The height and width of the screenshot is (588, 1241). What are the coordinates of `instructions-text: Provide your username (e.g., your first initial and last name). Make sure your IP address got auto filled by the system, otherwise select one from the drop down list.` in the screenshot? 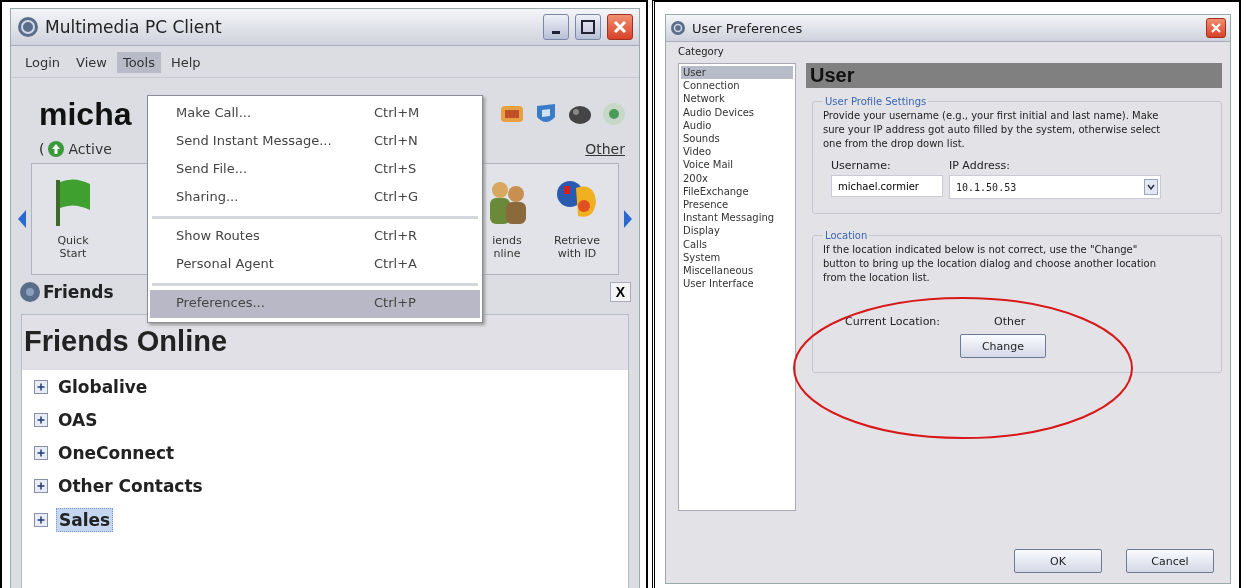 It's located at (992, 130).